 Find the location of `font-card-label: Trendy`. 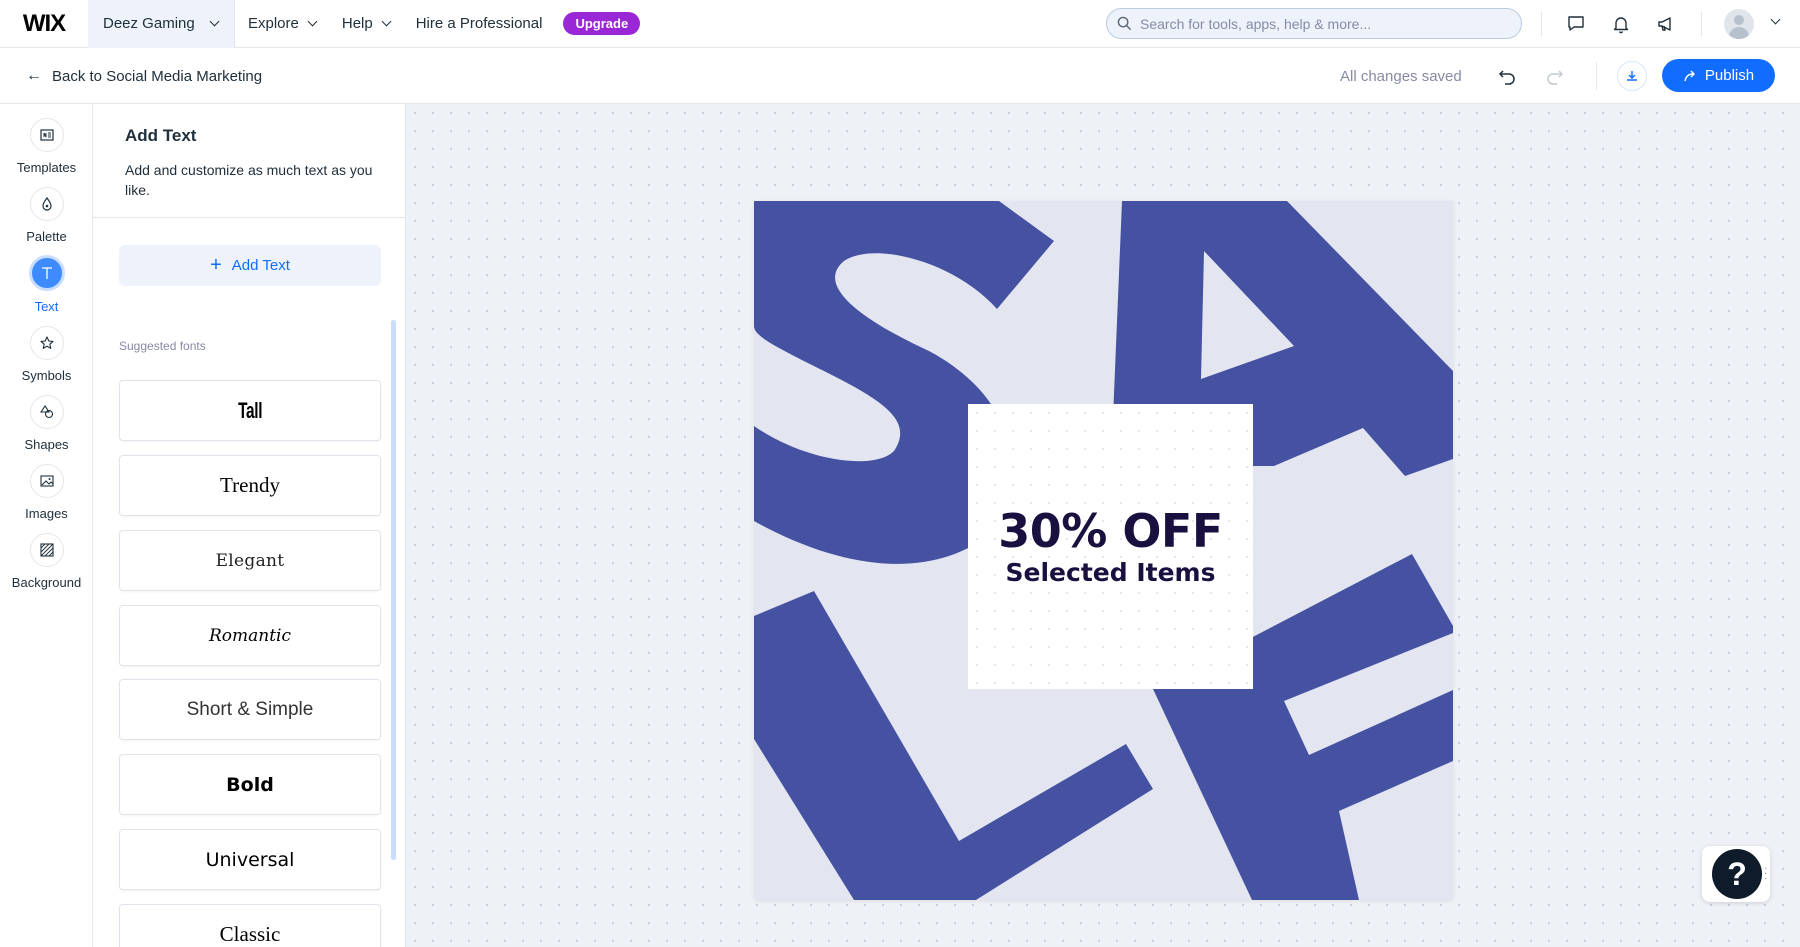

font-card-label: Trendy is located at coordinates (250, 485).